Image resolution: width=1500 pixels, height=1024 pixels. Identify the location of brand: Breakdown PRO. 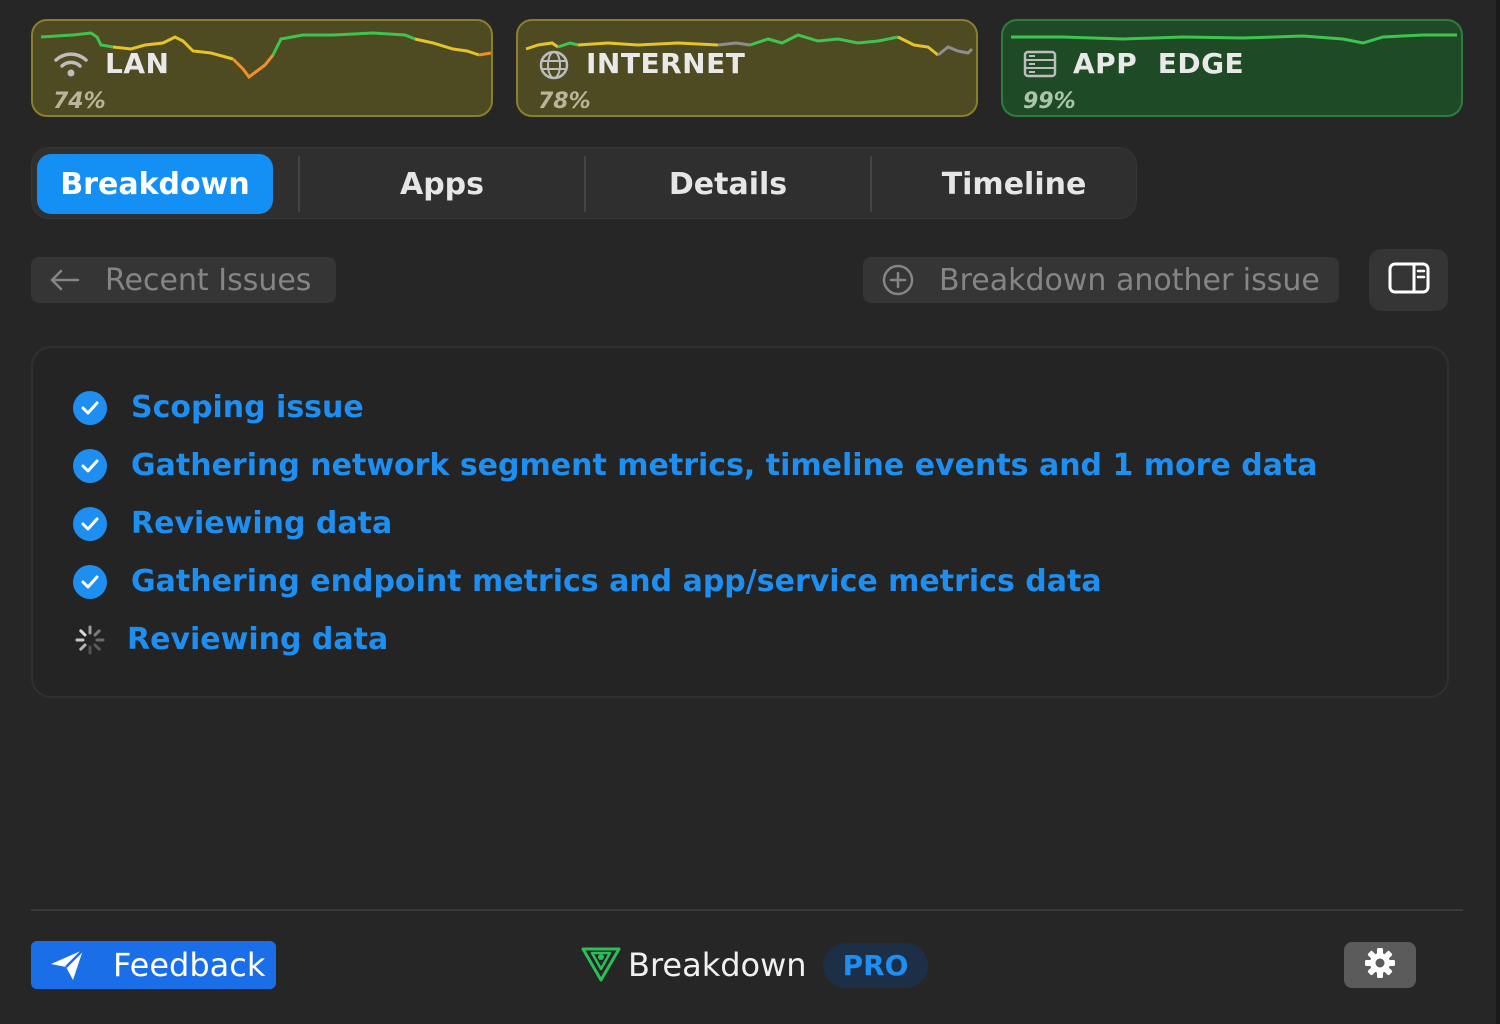
(754, 965).